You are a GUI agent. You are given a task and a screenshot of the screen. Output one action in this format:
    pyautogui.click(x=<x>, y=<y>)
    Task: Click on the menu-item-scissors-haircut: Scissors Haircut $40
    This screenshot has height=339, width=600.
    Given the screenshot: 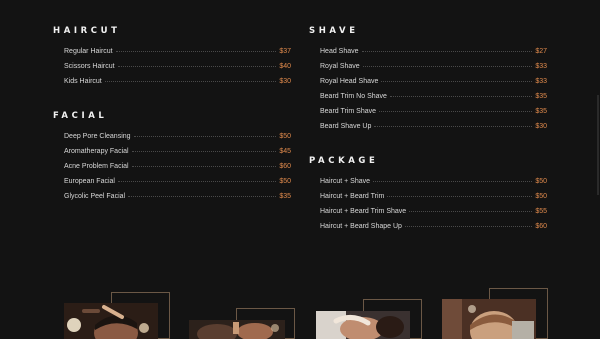 What is the action you would take?
    pyautogui.click(x=177, y=68)
    